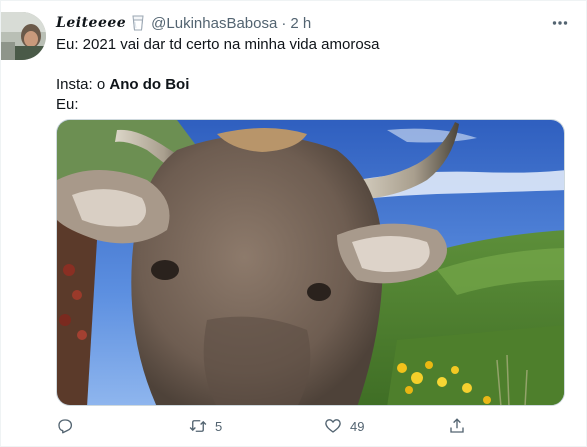  Describe the element at coordinates (23, 36) in the screenshot. I see `avatar` at that location.